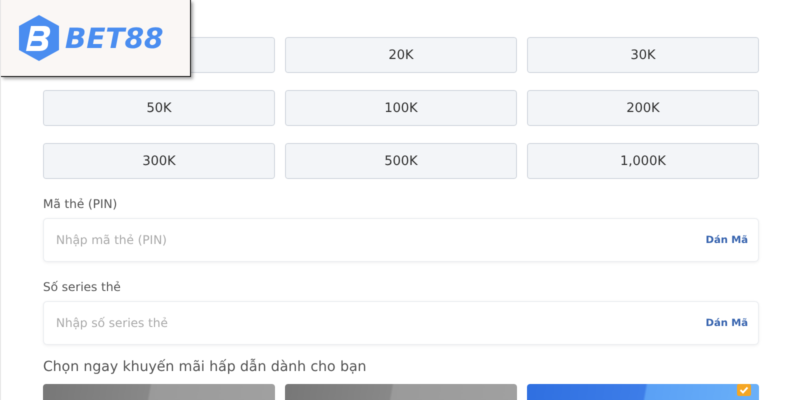  Describe the element at coordinates (80, 204) in the screenshot. I see `field-label: Mã thẻ (PIN)` at that location.